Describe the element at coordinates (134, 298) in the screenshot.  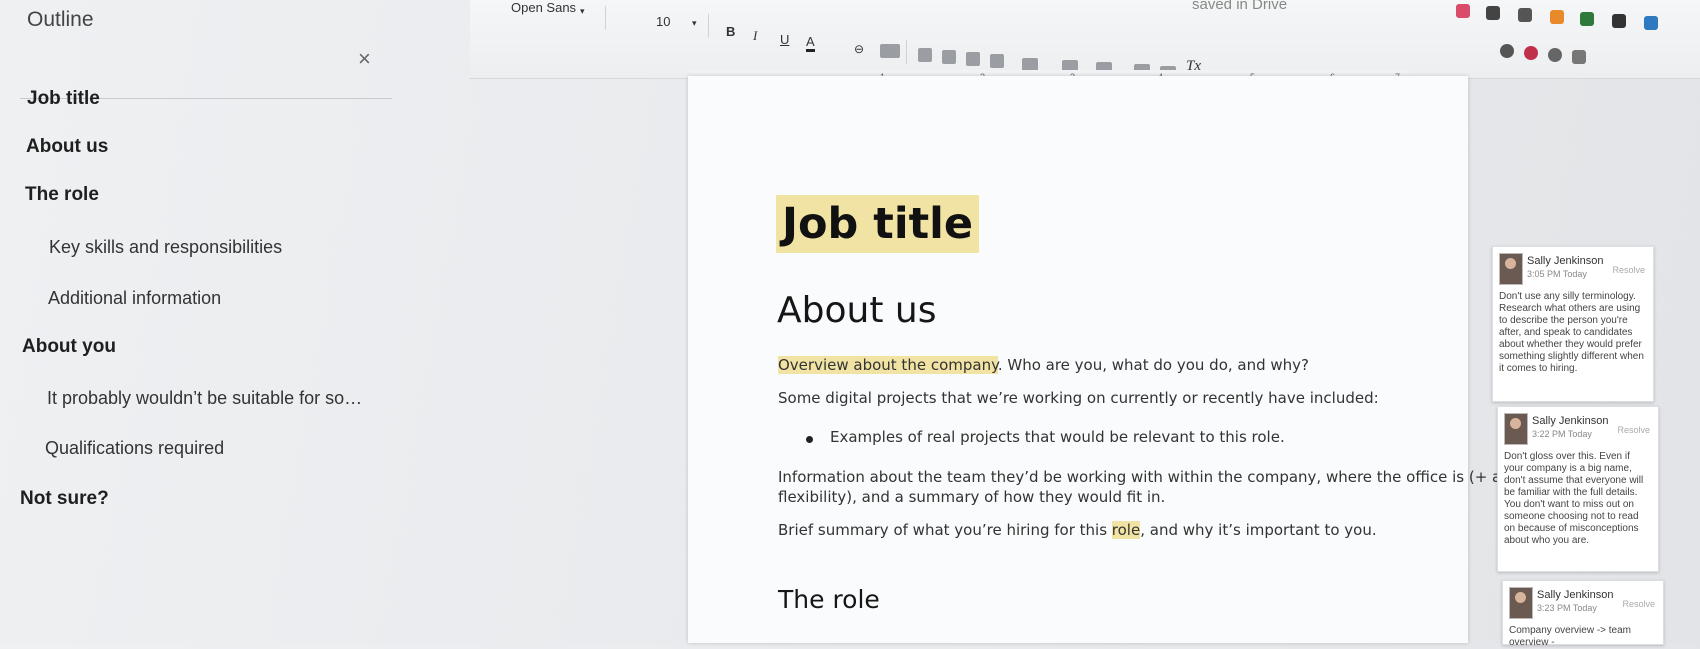
I see `outline-item-additional-info: Additional information` at that location.